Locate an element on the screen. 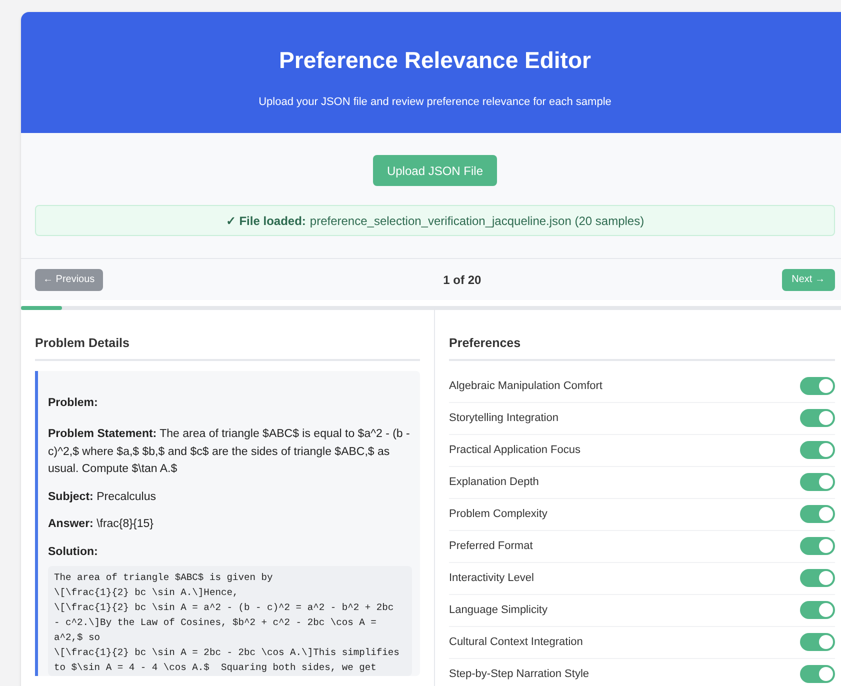  preference-label: Interactivity Level is located at coordinates (491, 578).